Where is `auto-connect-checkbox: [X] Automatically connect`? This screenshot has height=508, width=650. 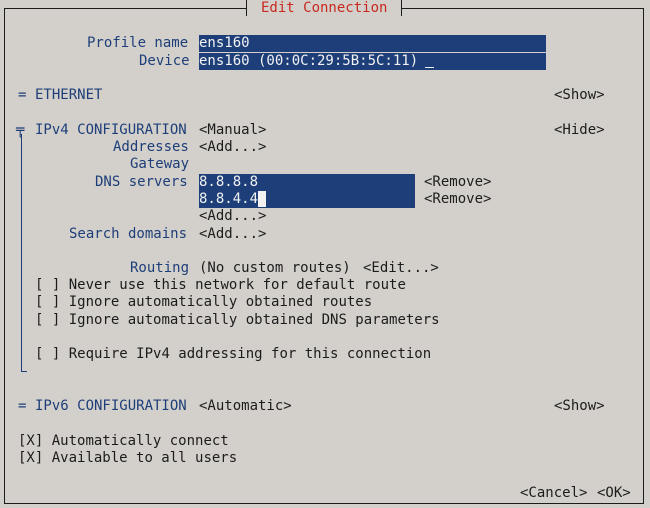 auto-connect-checkbox: [X] Automatically connect is located at coordinates (123, 441).